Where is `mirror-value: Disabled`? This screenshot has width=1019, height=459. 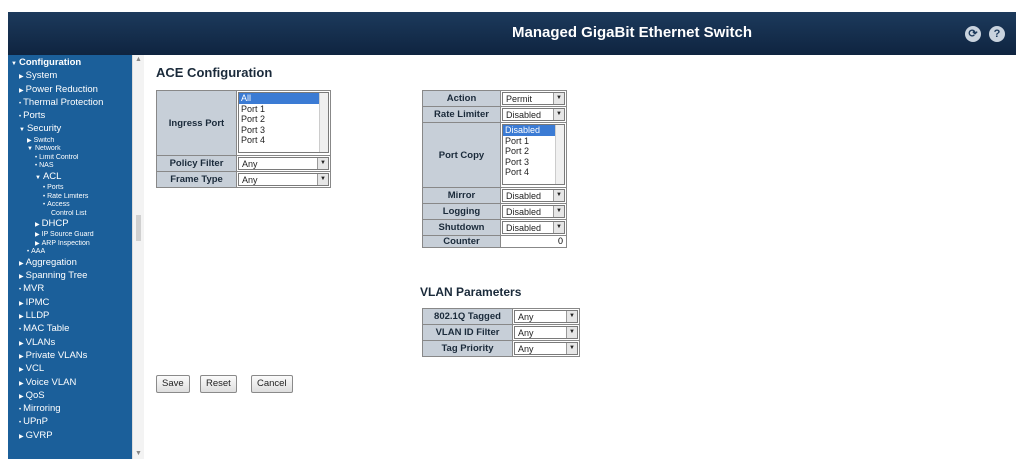
mirror-value: Disabled is located at coordinates (524, 196).